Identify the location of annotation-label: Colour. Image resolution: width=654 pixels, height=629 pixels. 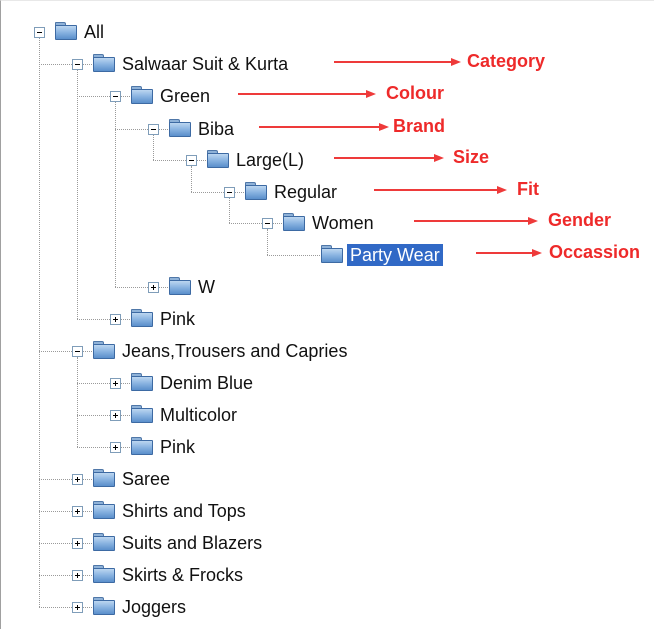
(415, 93).